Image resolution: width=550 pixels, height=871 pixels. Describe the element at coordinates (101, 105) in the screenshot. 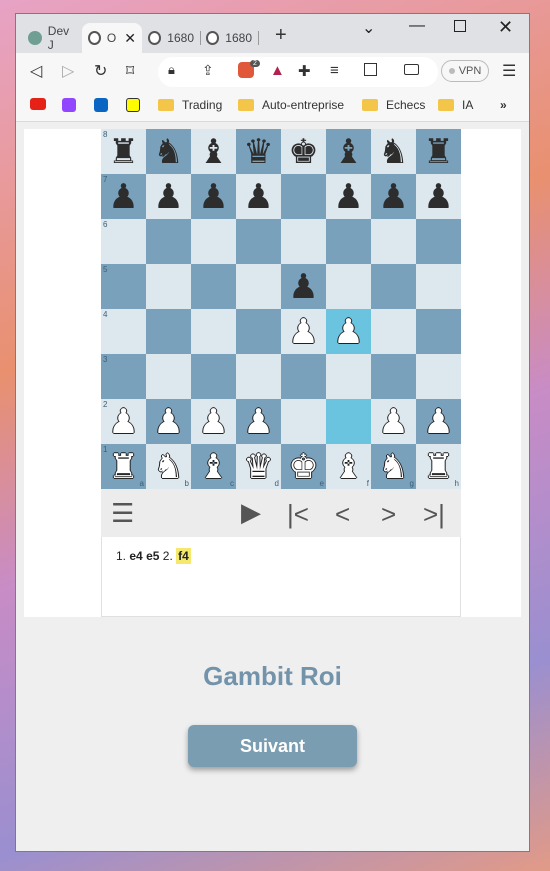

I see `linkedin-icon` at that location.